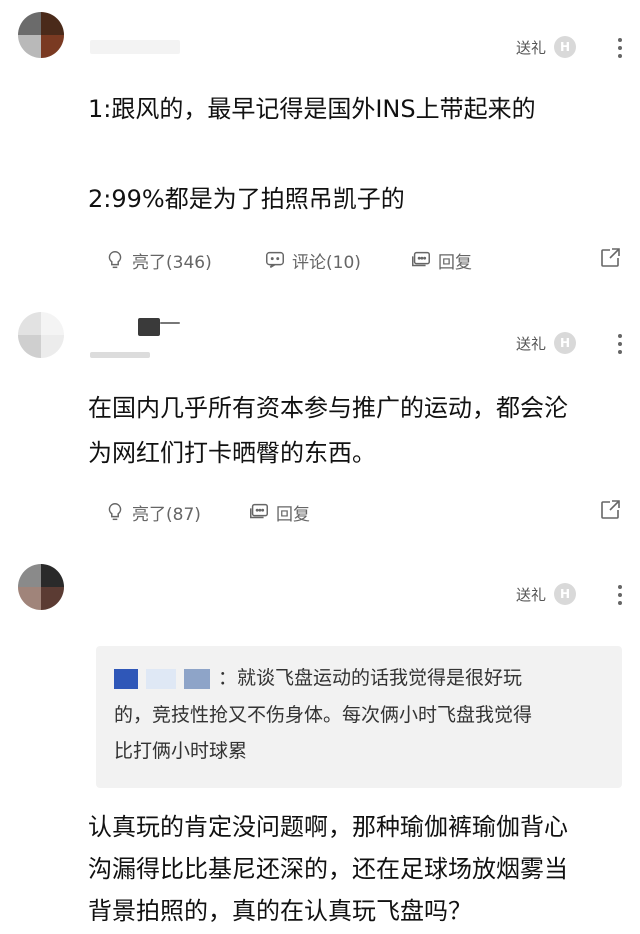 The width and height of the screenshot is (640, 934). I want to click on chat-bubble-icon, so click(275, 259).